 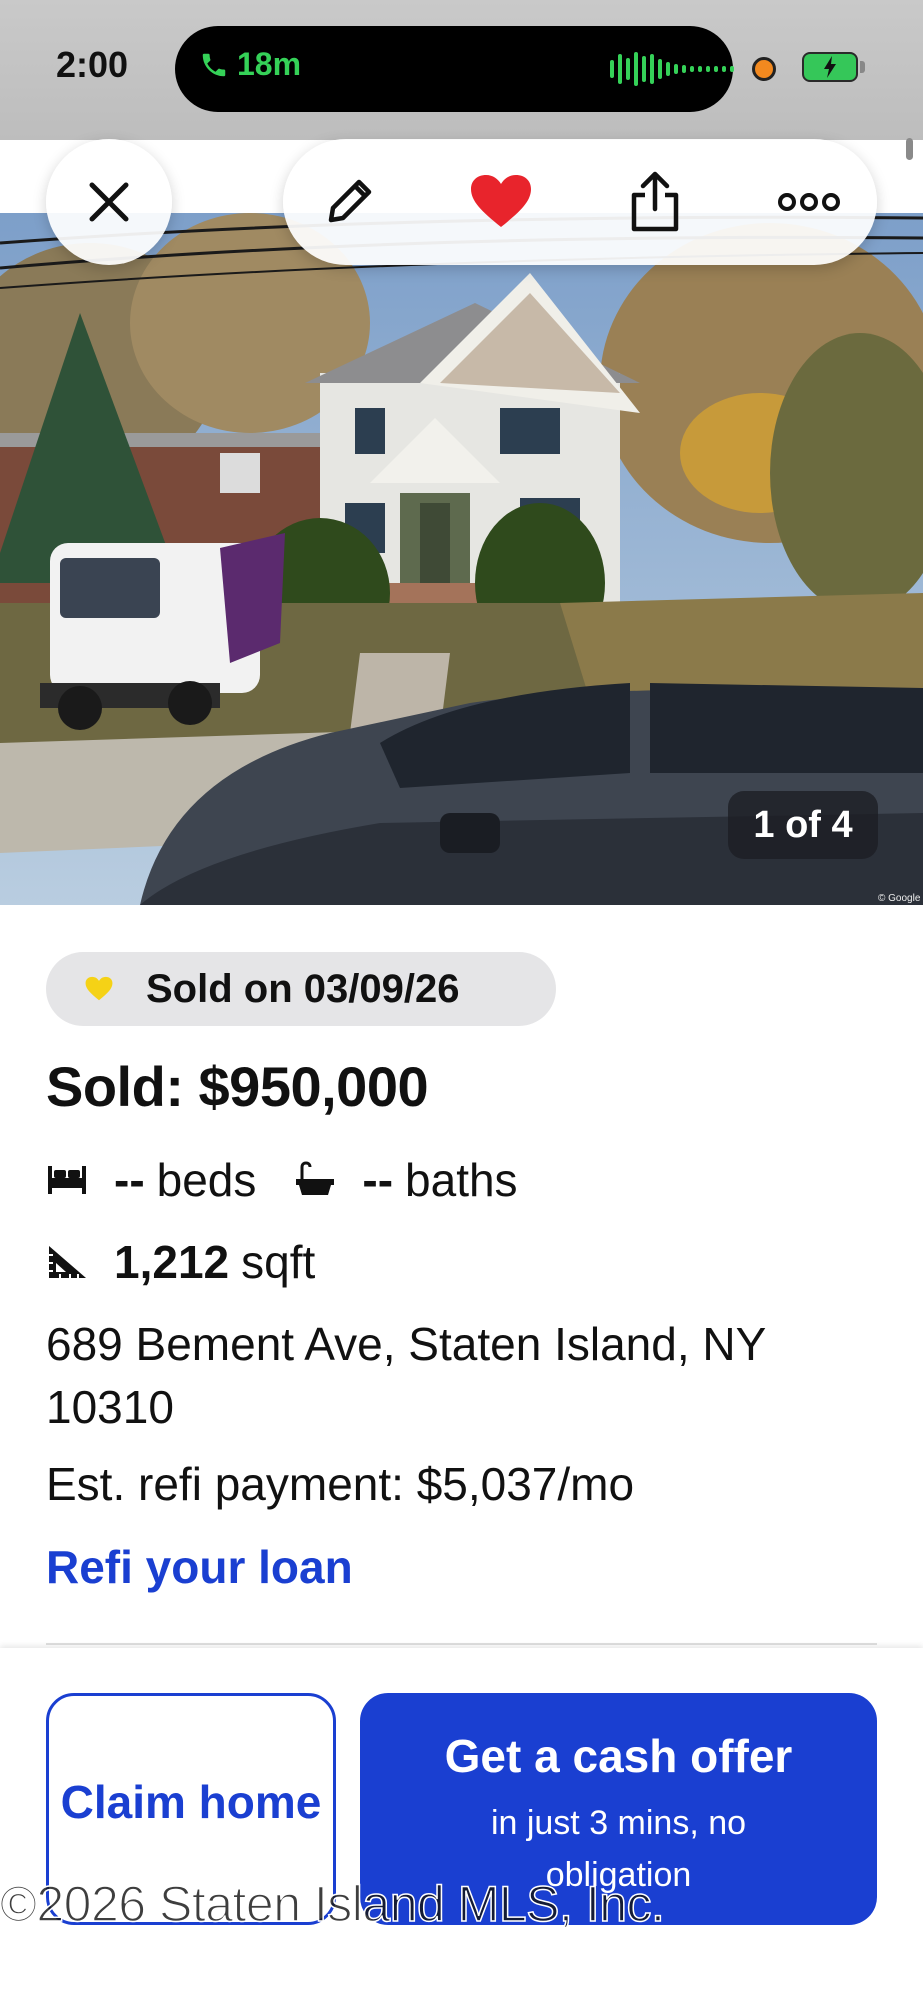 I want to click on refi-loan-link: Refi your loan, so click(x=199, y=1567).